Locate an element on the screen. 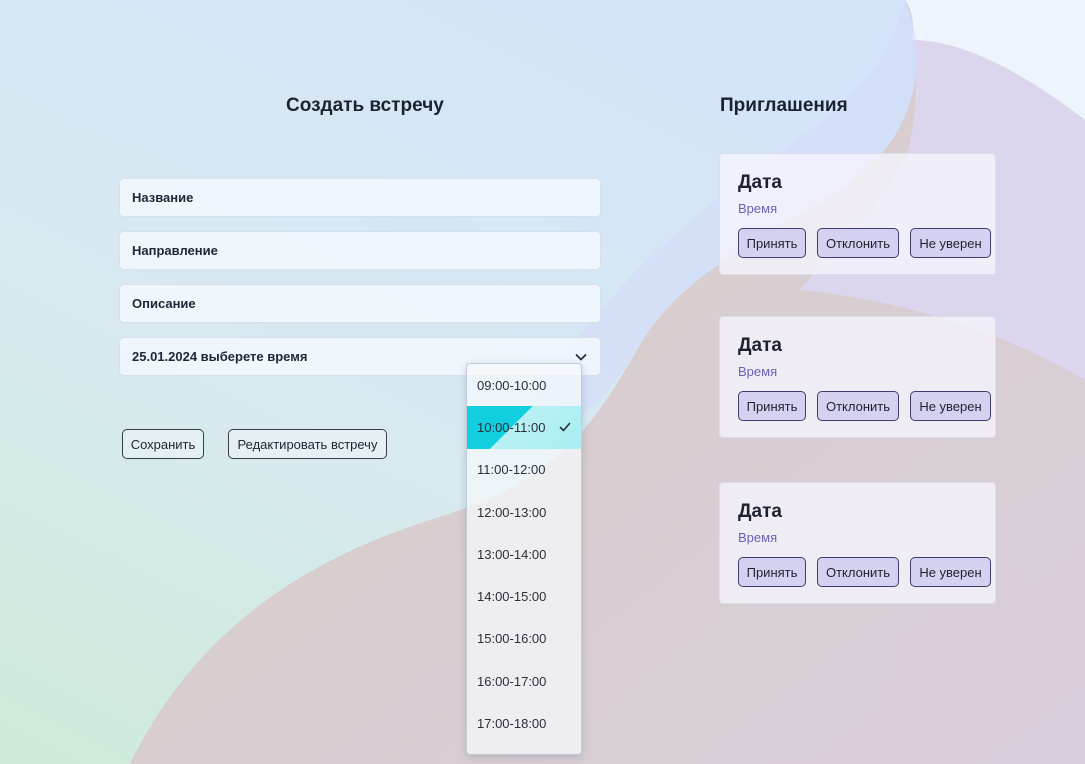 The height and width of the screenshot is (764, 1085). checkmark-icon is located at coordinates (565, 427).